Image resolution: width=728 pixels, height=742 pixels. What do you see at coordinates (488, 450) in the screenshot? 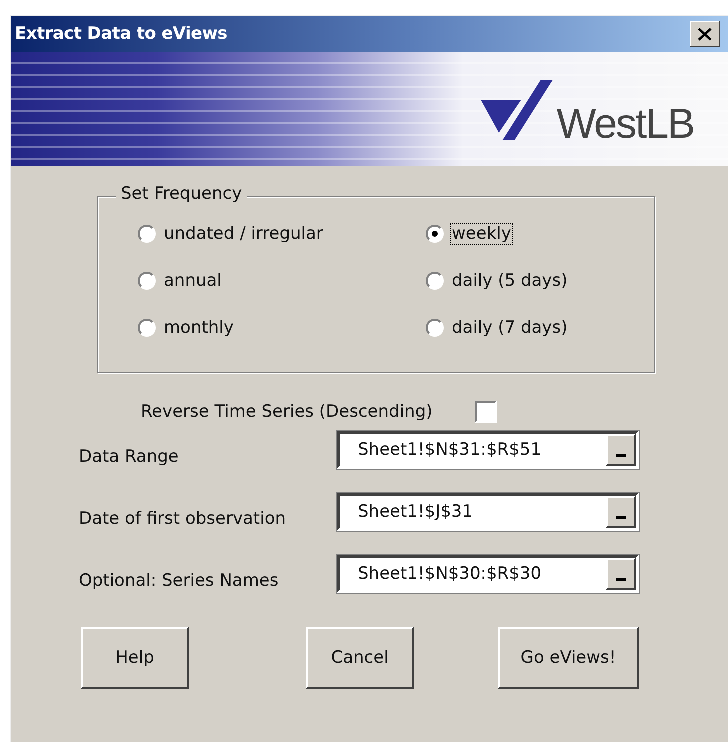
I see `range-field: Sheet1!$N$31:$R$51` at bounding box center [488, 450].